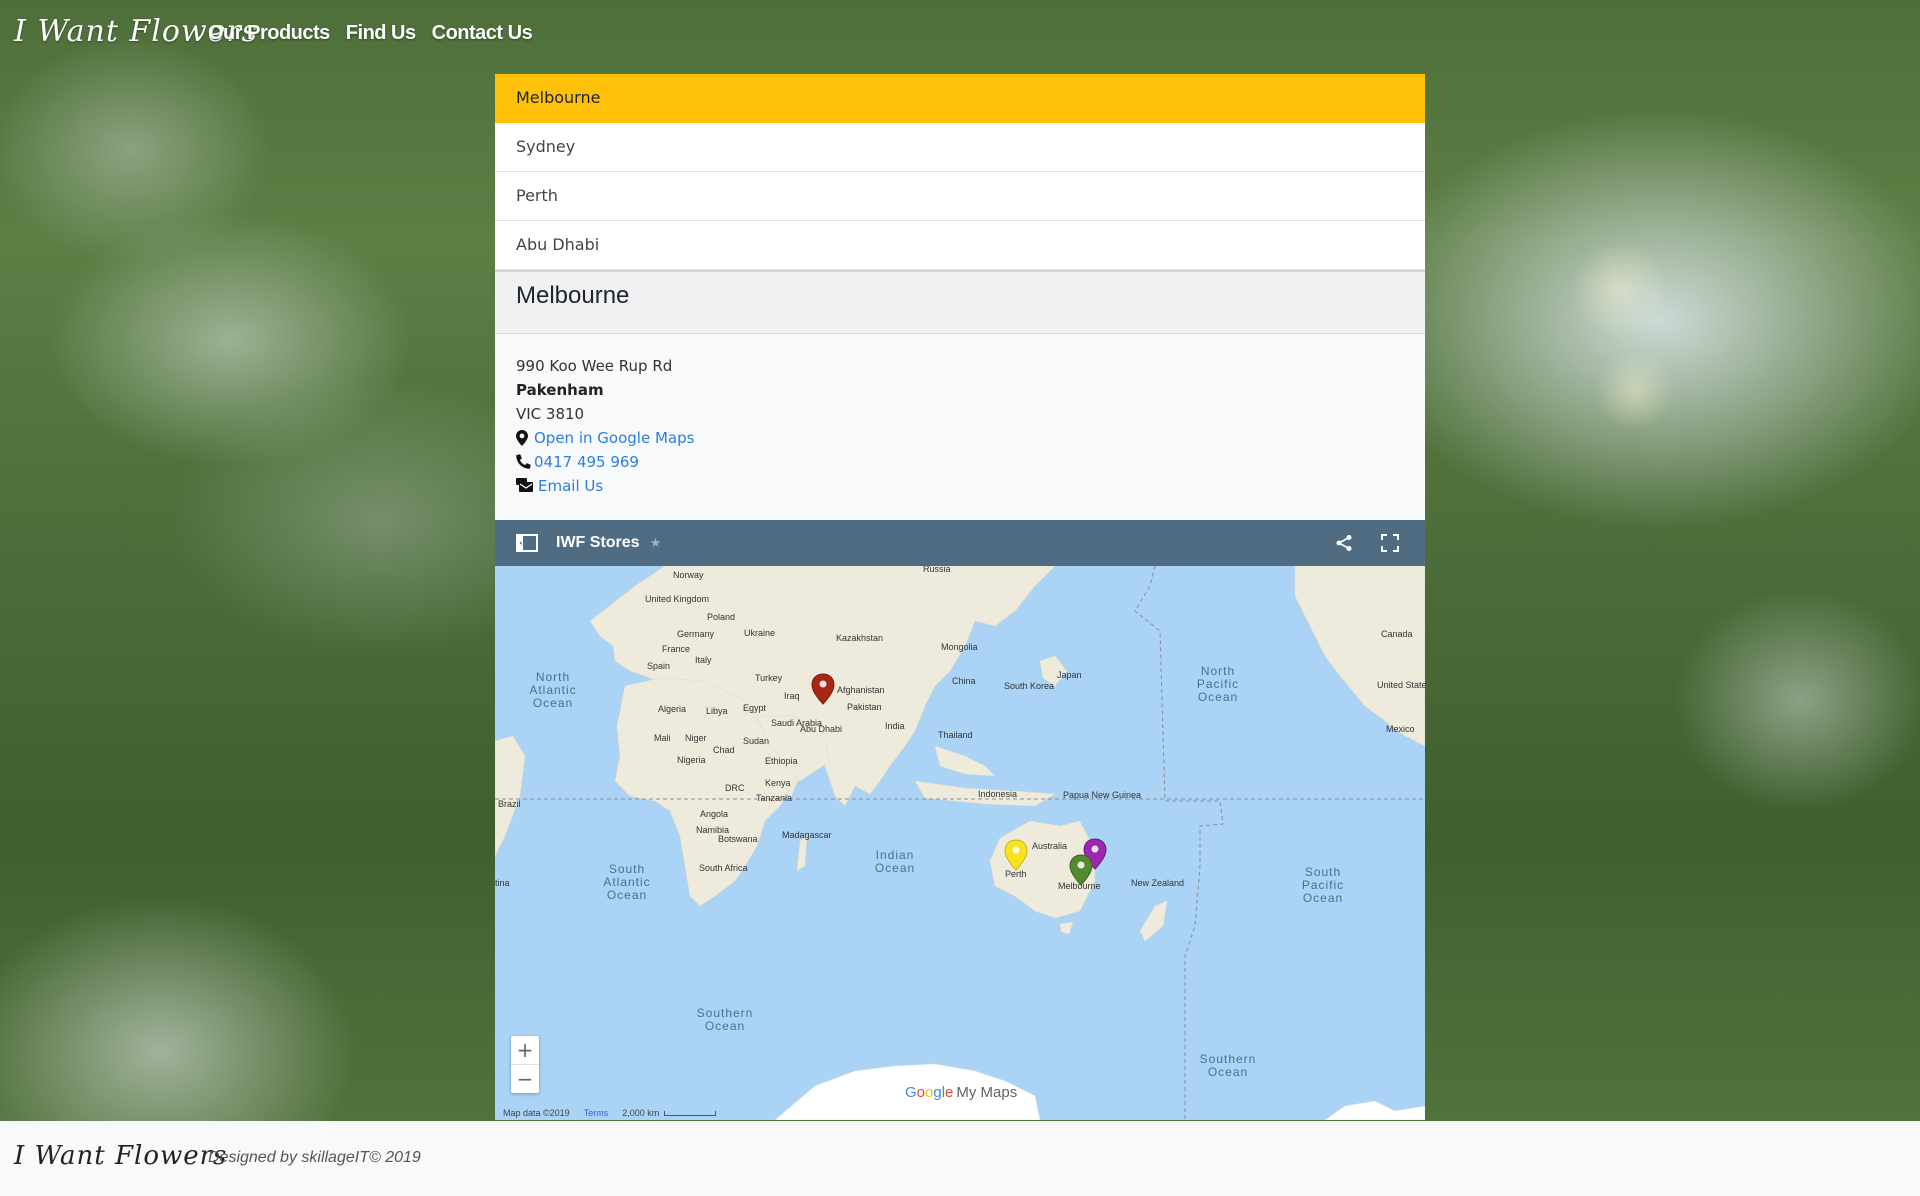 The width and height of the screenshot is (1920, 1196). Describe the element at coordinates (861, 690) in the screenshot. I see `map-label: Afghanistan` at that location.